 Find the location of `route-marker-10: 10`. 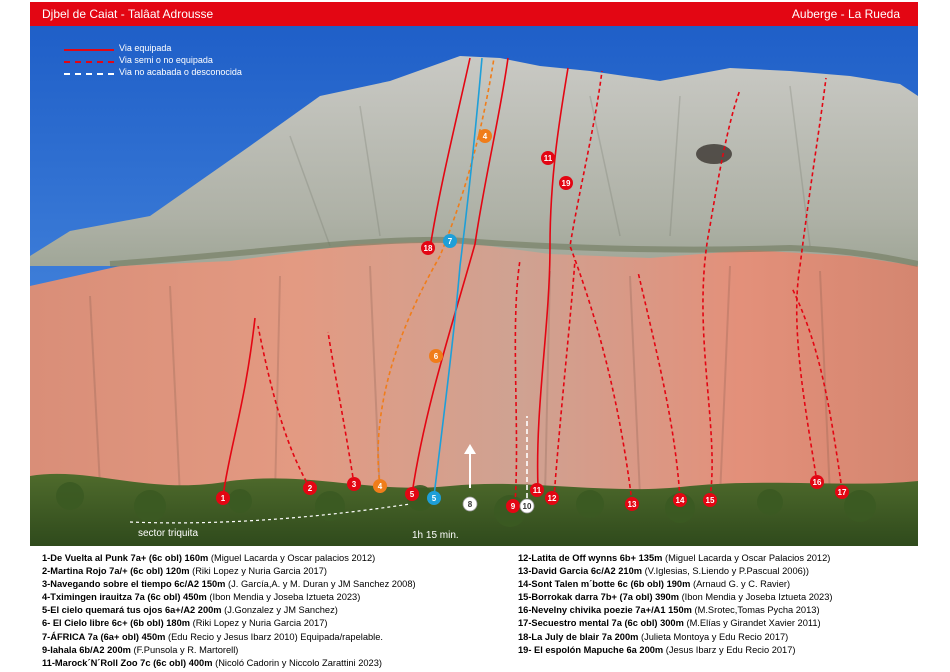

route-marker-10: 10 is located at coordinates (527, 506).